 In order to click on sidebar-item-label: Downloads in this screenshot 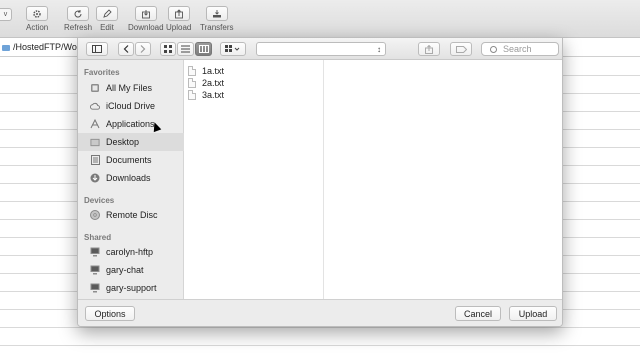, I will do `click(128, 178)`.